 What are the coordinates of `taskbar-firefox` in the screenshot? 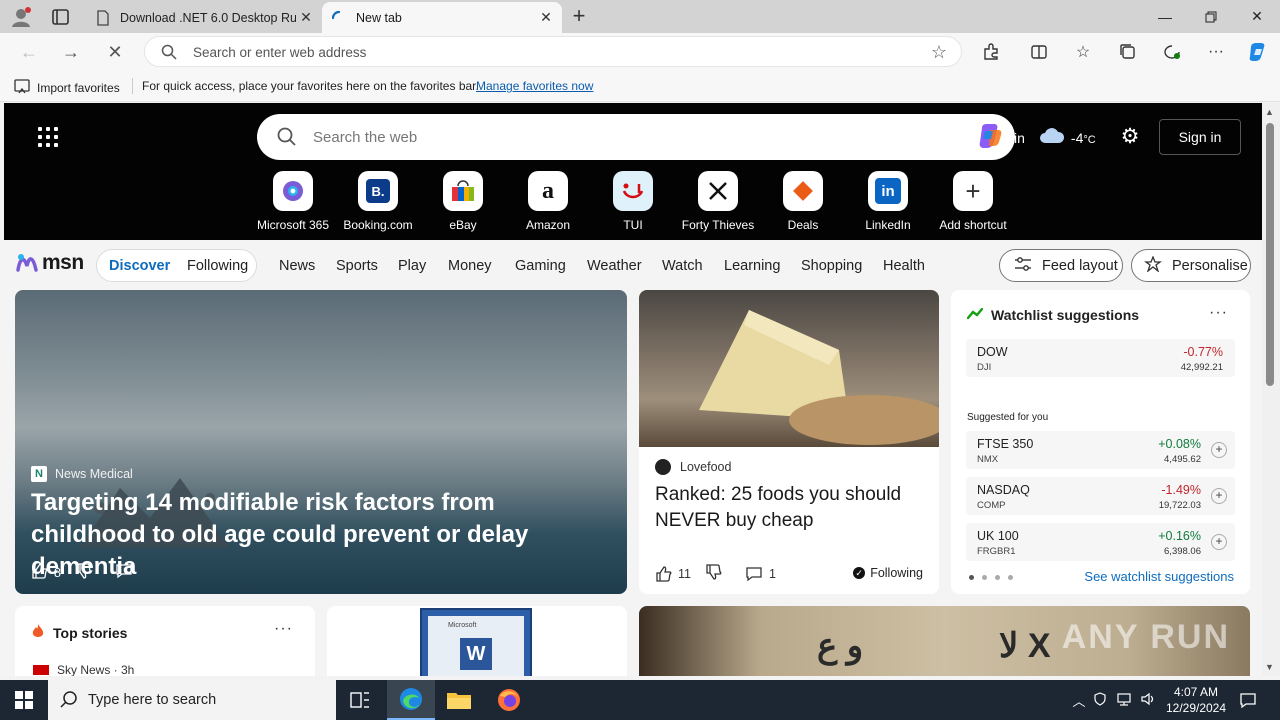 It's located at (509, 700).